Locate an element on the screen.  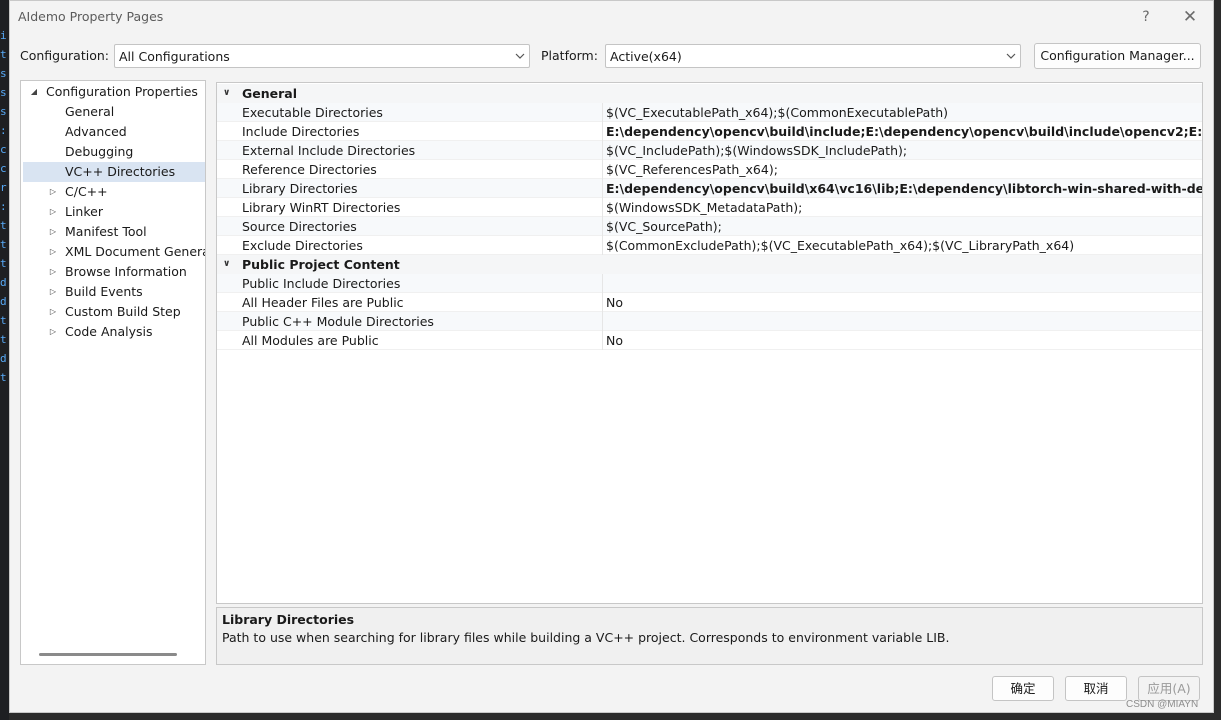
grid-section-header: ∨ Public Project Content is located at coordinates (709, 264).